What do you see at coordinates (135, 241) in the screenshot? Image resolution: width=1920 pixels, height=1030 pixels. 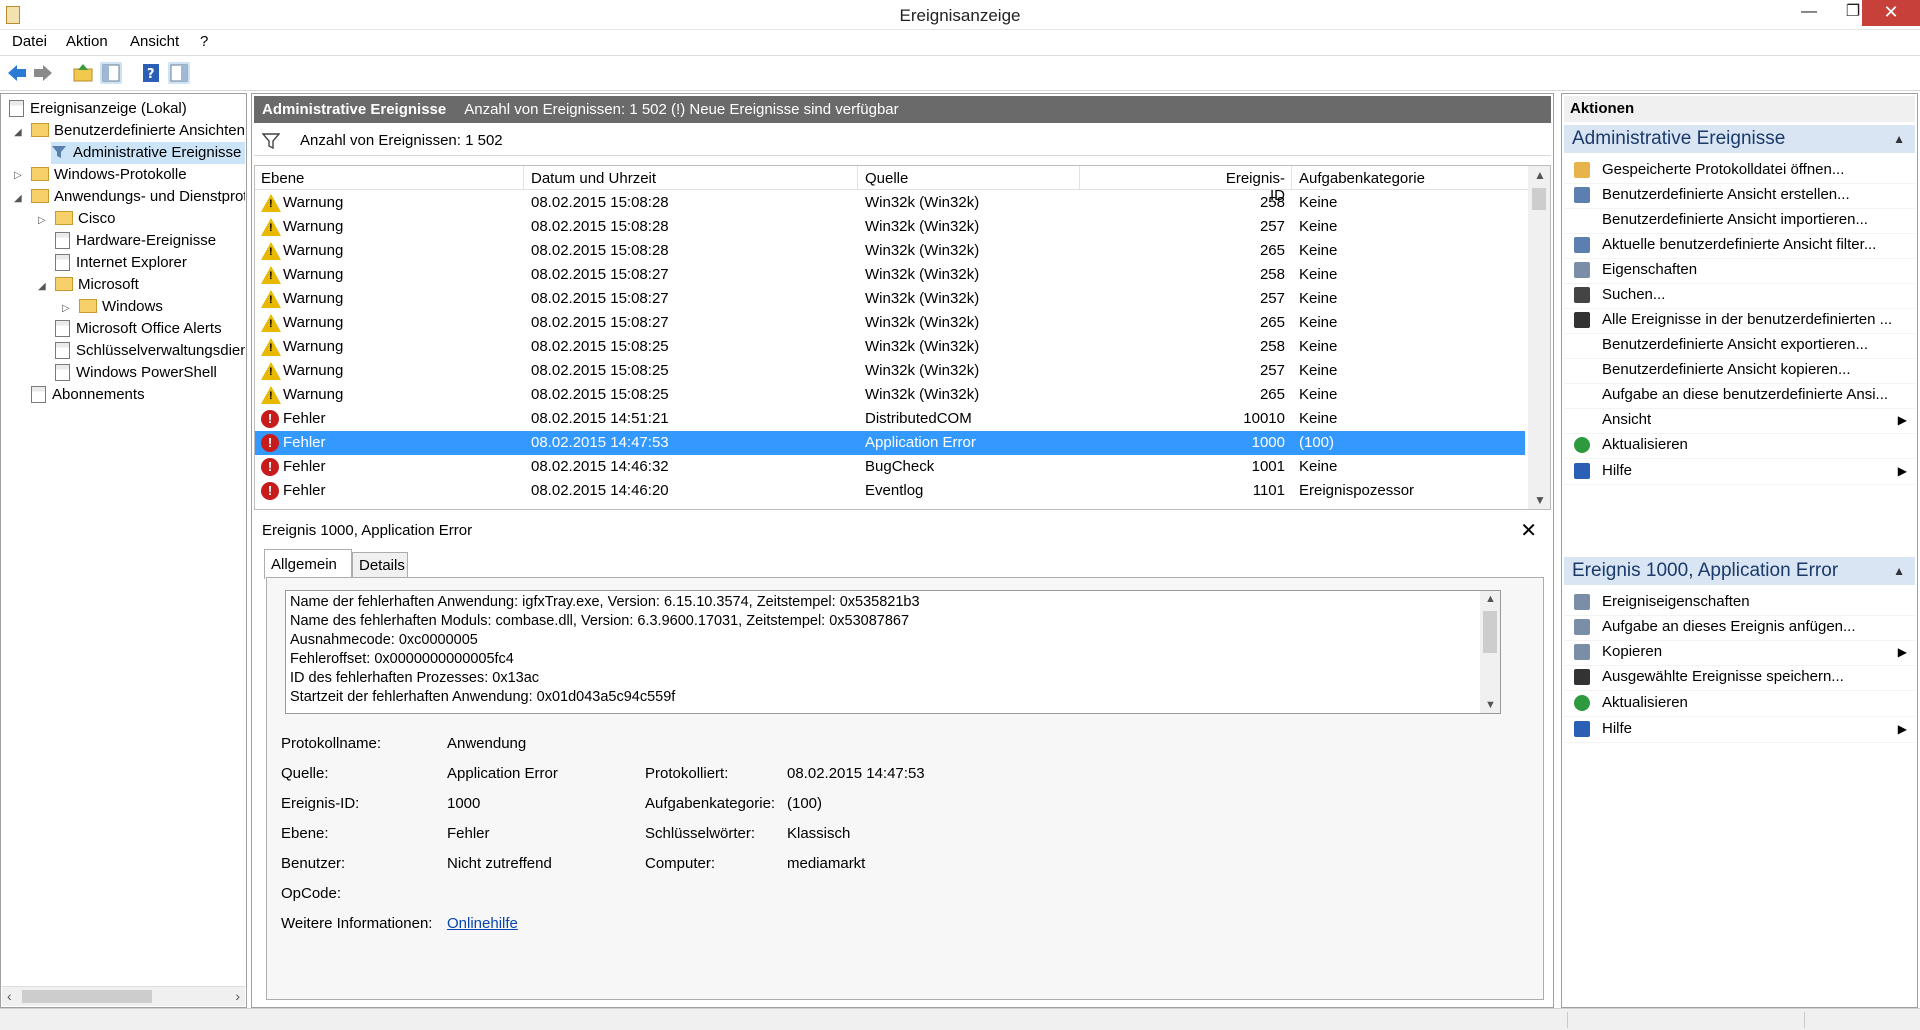 I see `tree-item-hardware: Hardware-Ereignisse` at bounding box center [135, 241].